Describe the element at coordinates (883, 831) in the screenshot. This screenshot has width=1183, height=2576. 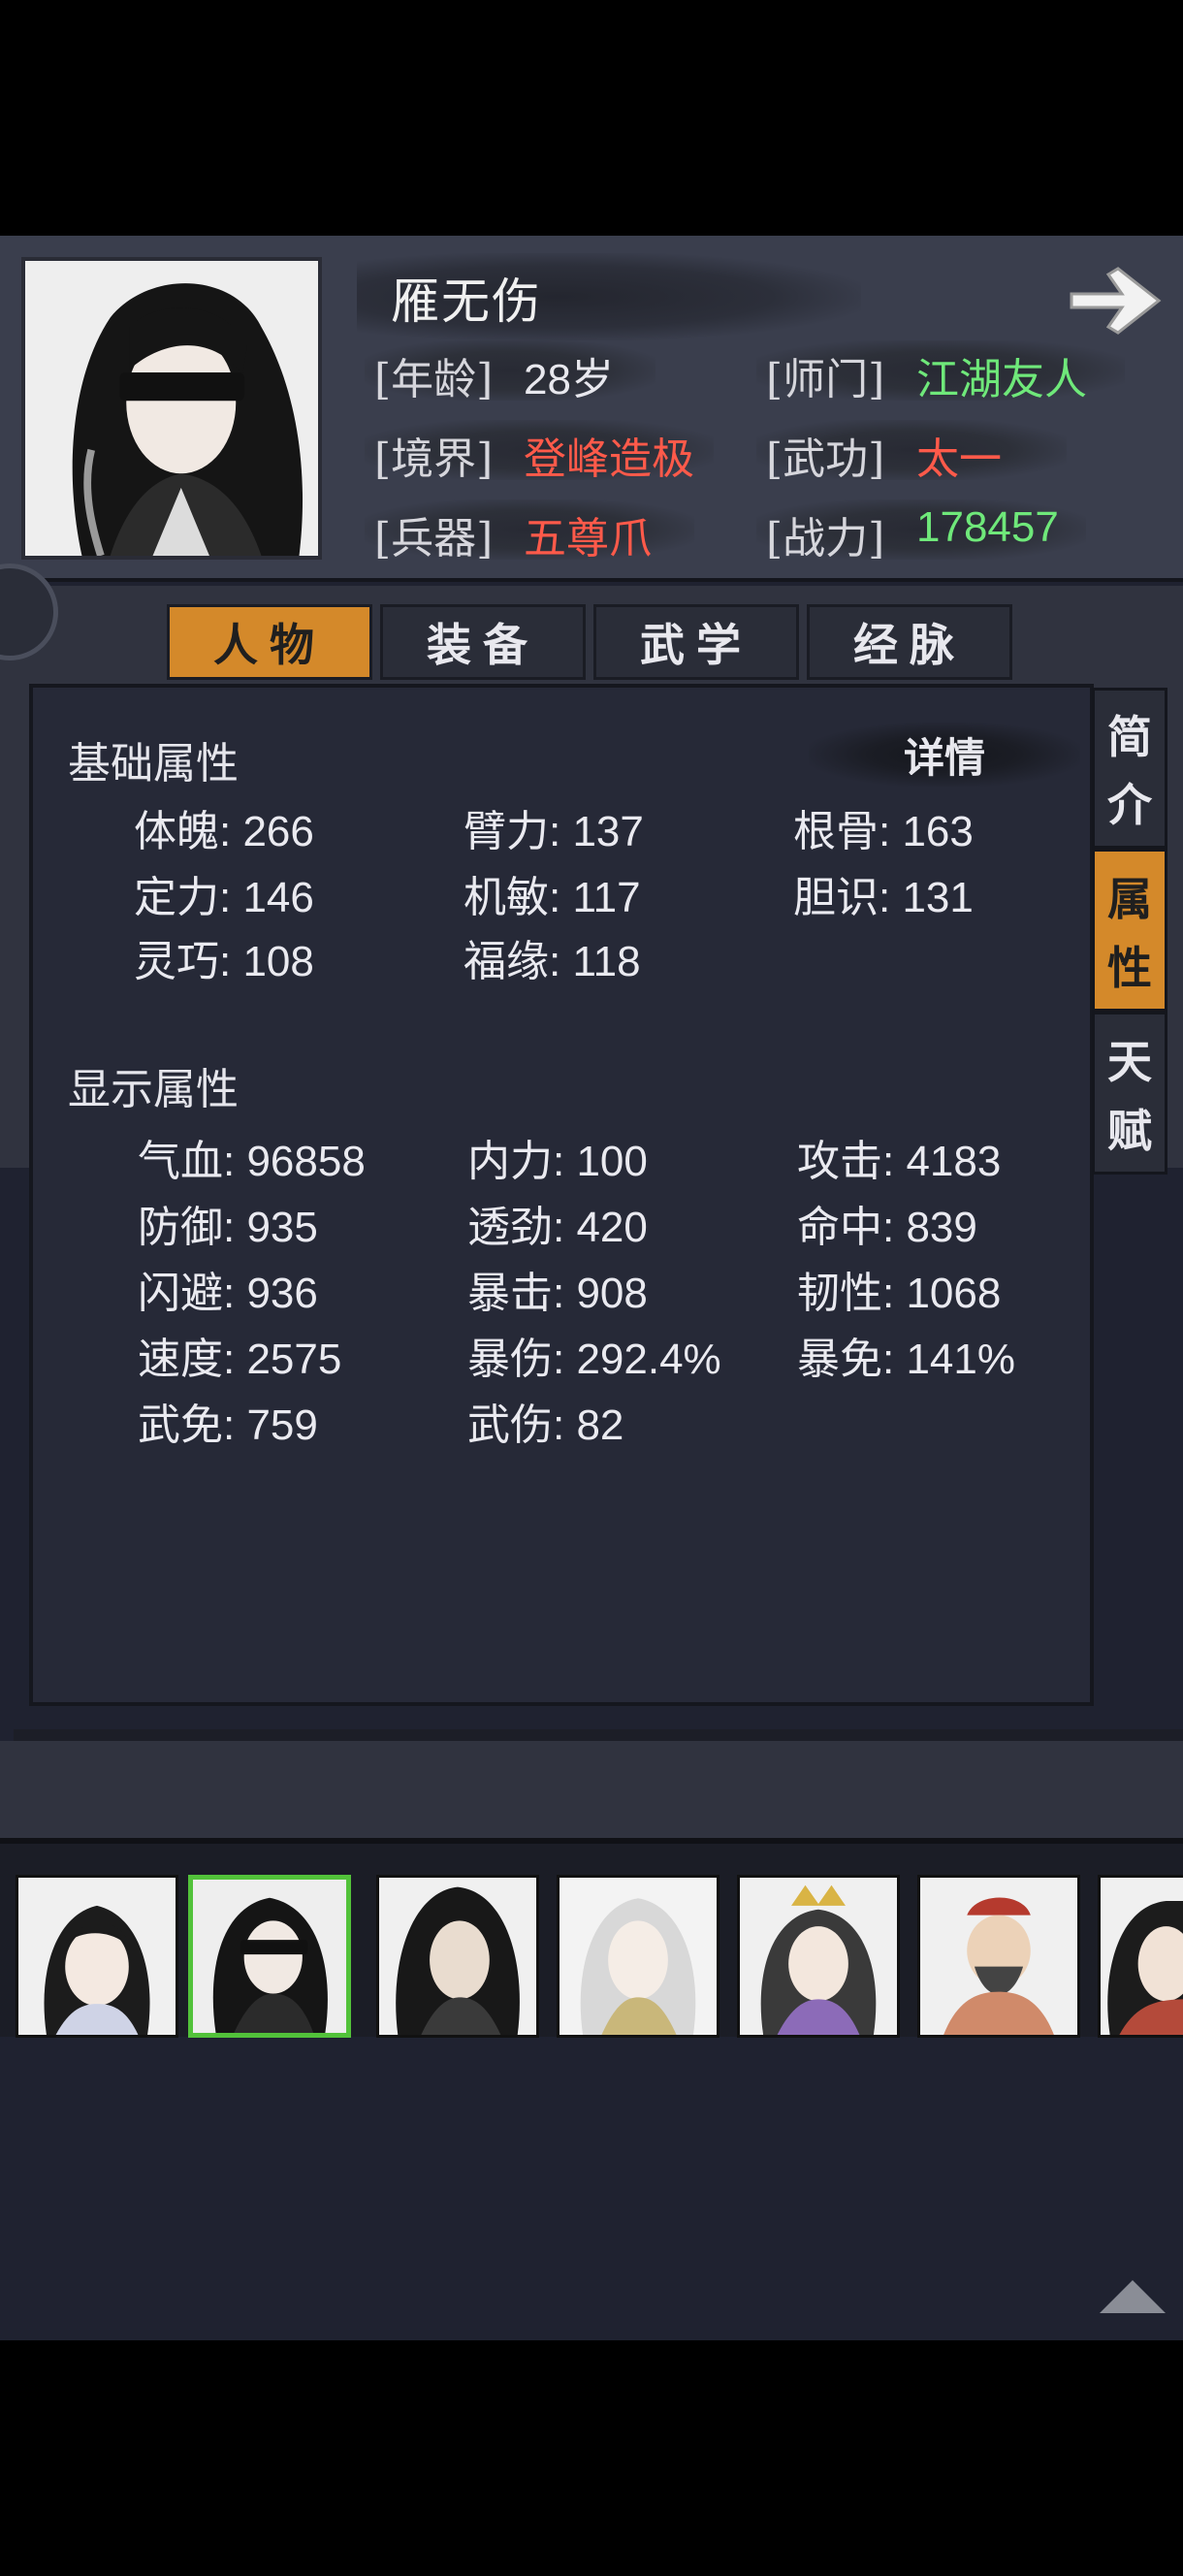
I see `stat-bone: 根骨: 163` at that location.